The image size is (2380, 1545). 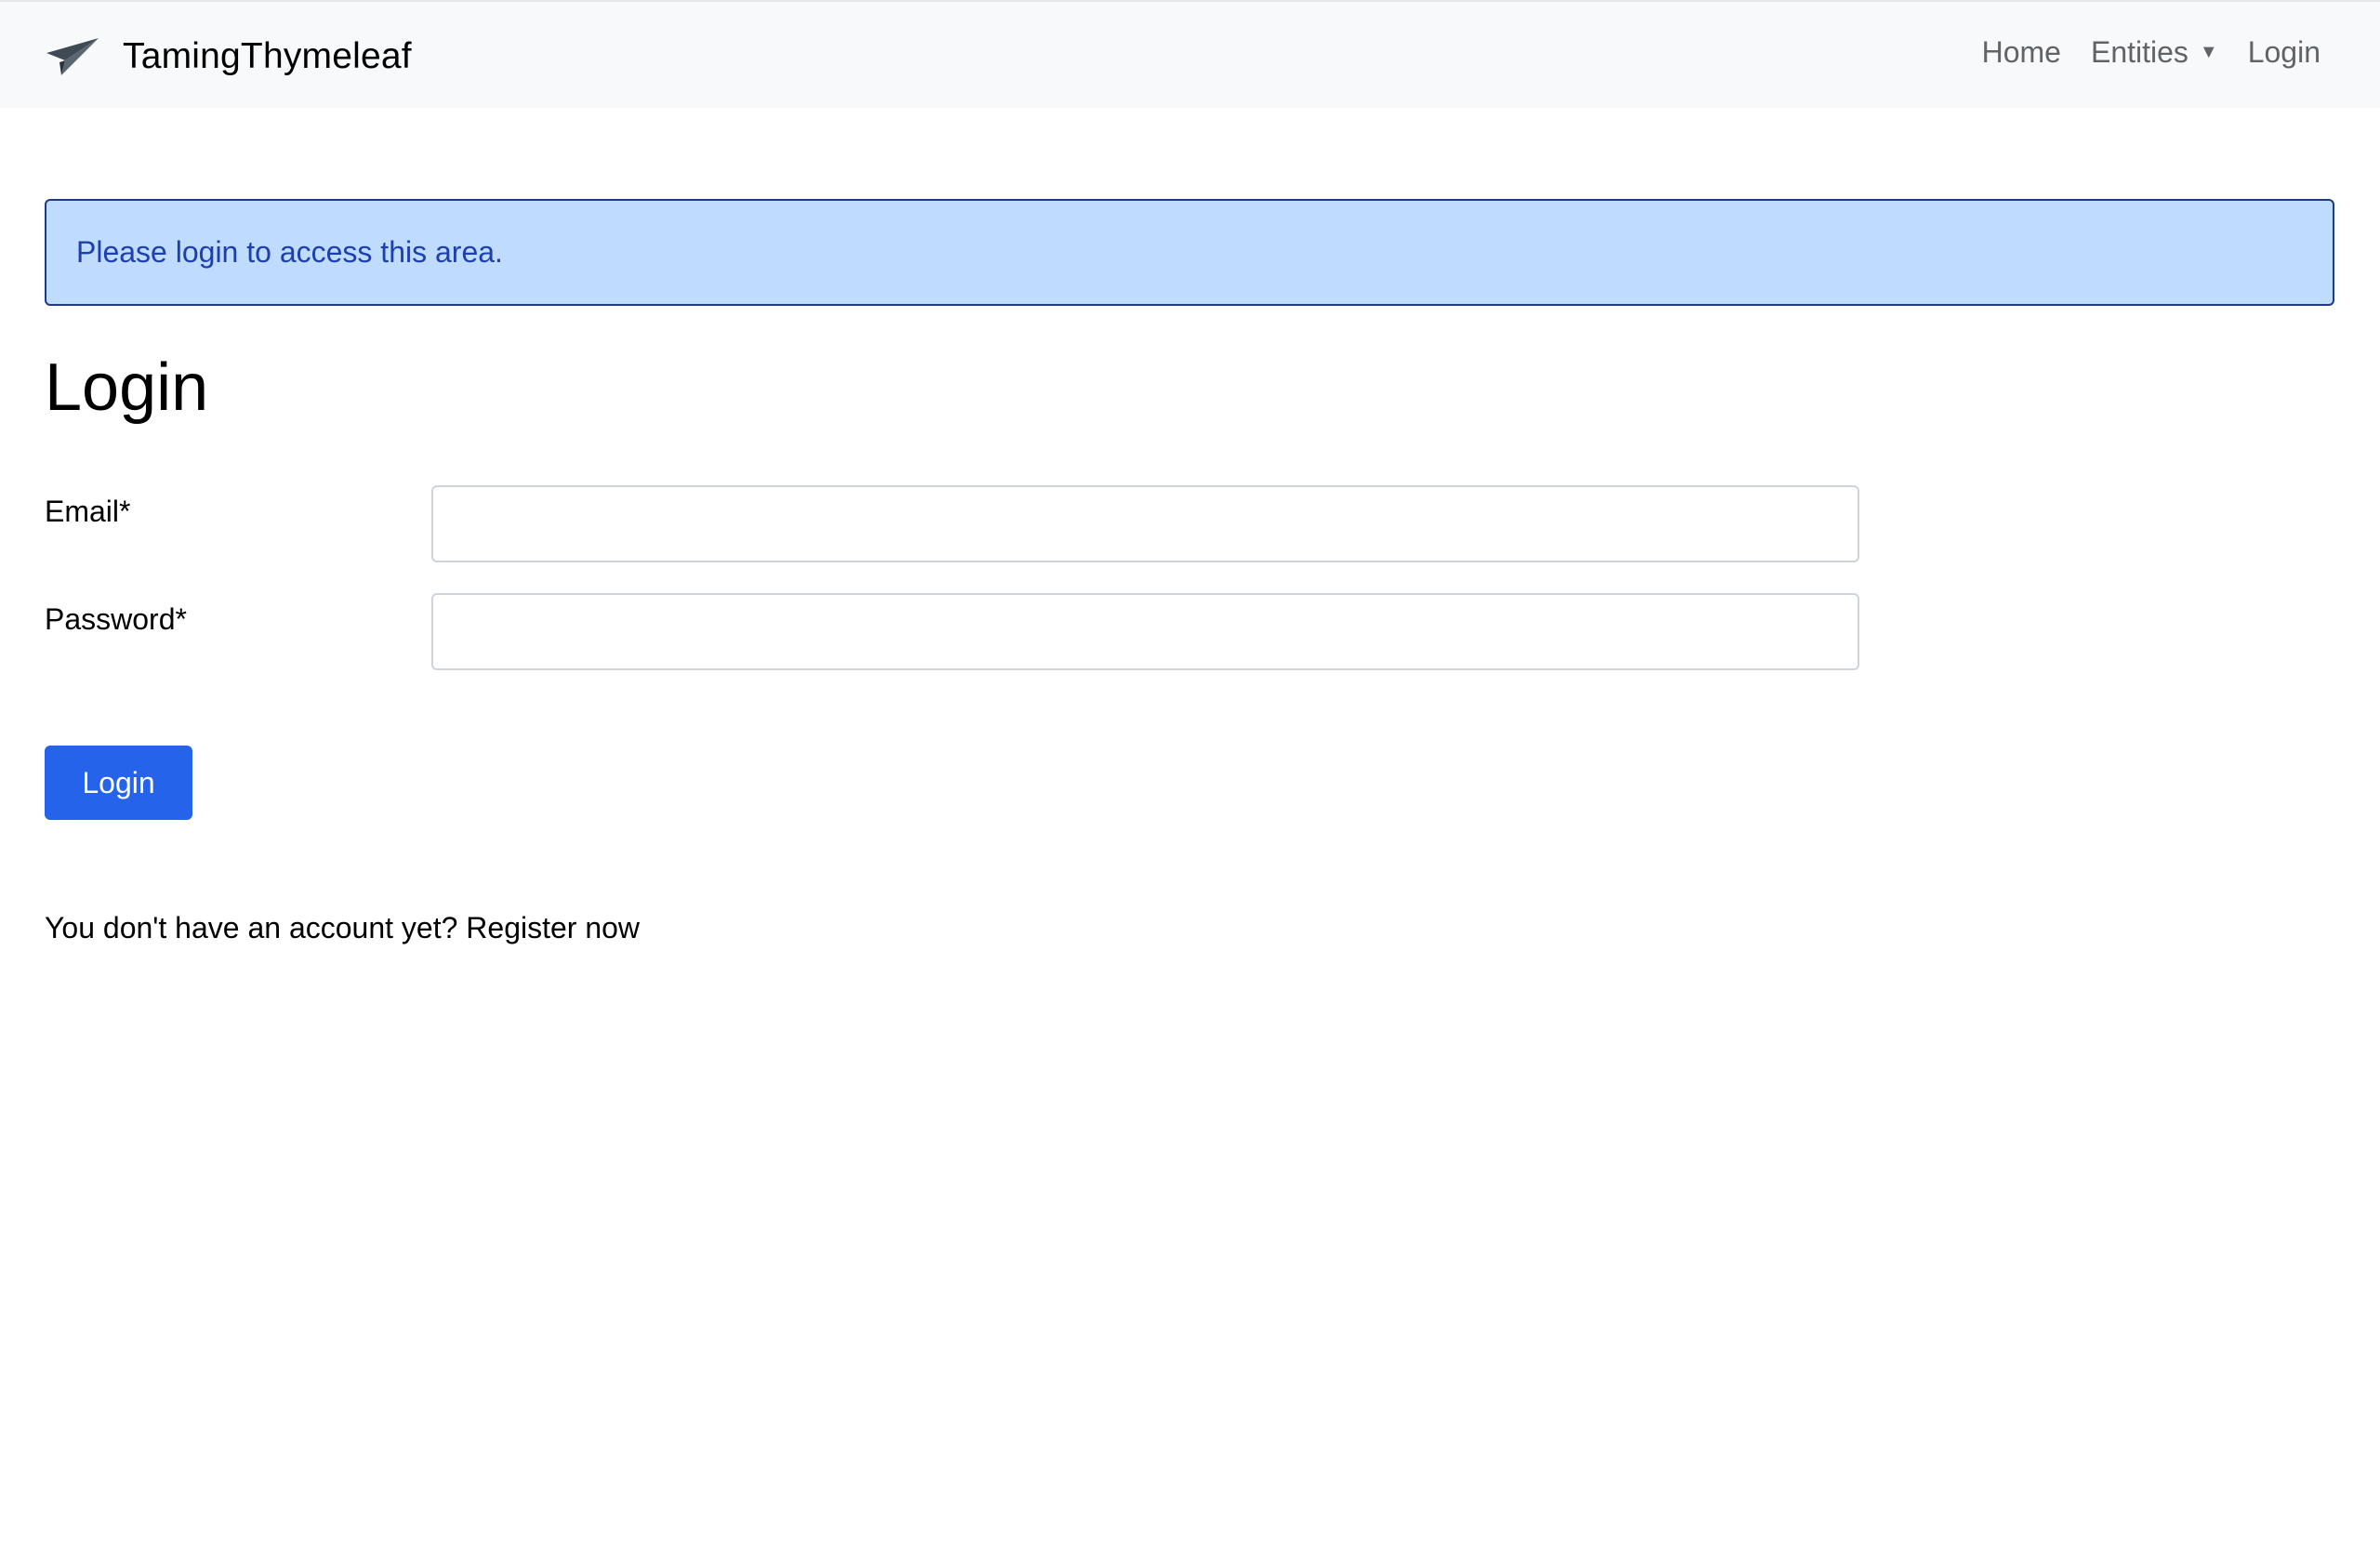 I want to click on nav-links: Home Entities ▼ Login, so click(x=2151, y=52).